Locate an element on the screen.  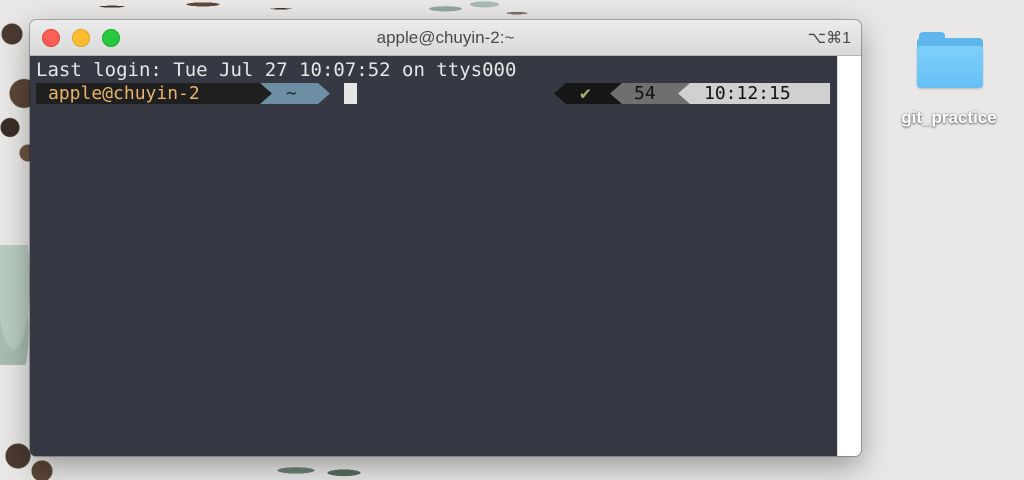
window-shortcut: ⌥⌘1 is located at coordinates (829, 38).